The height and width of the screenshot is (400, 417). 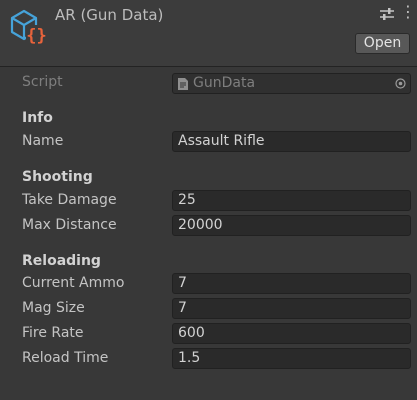 What do you see at coordinates (382, 43) in the screenshot?
I see `open-button: Open` at bounding box center [382, 43].